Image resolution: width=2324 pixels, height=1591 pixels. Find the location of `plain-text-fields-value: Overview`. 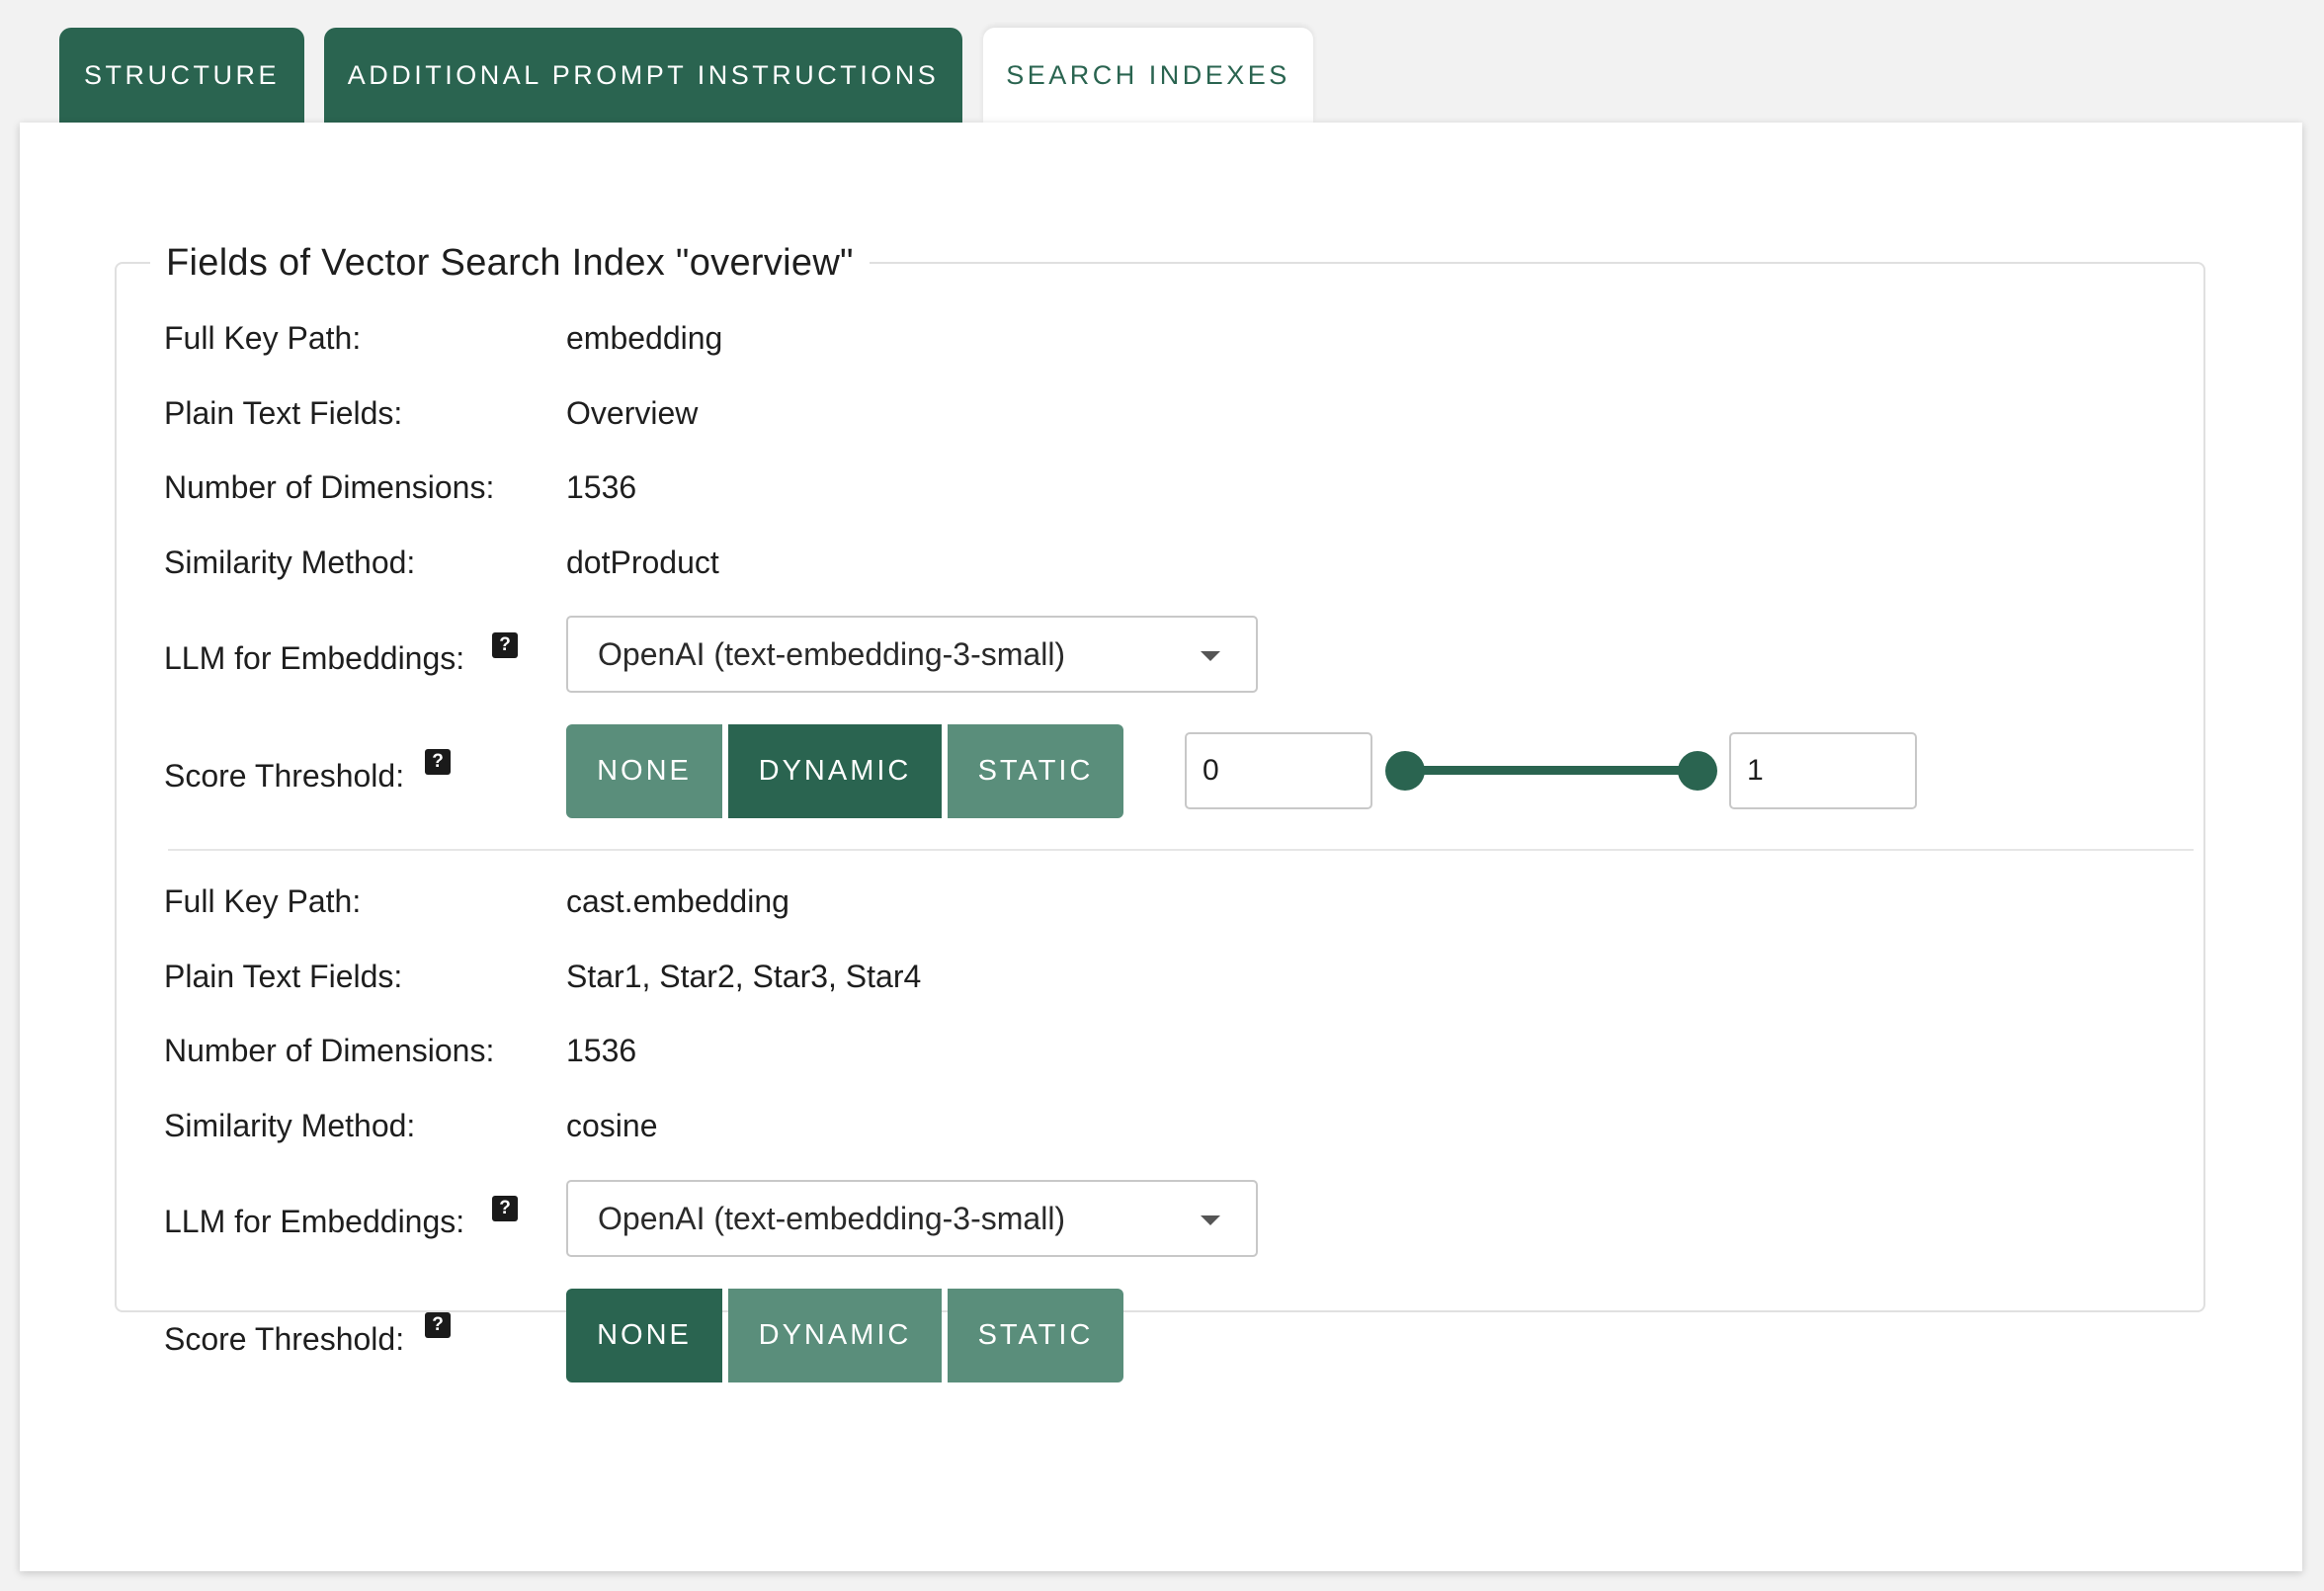

plain-text-fields-value: Overview is located at coordinates (632, 413).